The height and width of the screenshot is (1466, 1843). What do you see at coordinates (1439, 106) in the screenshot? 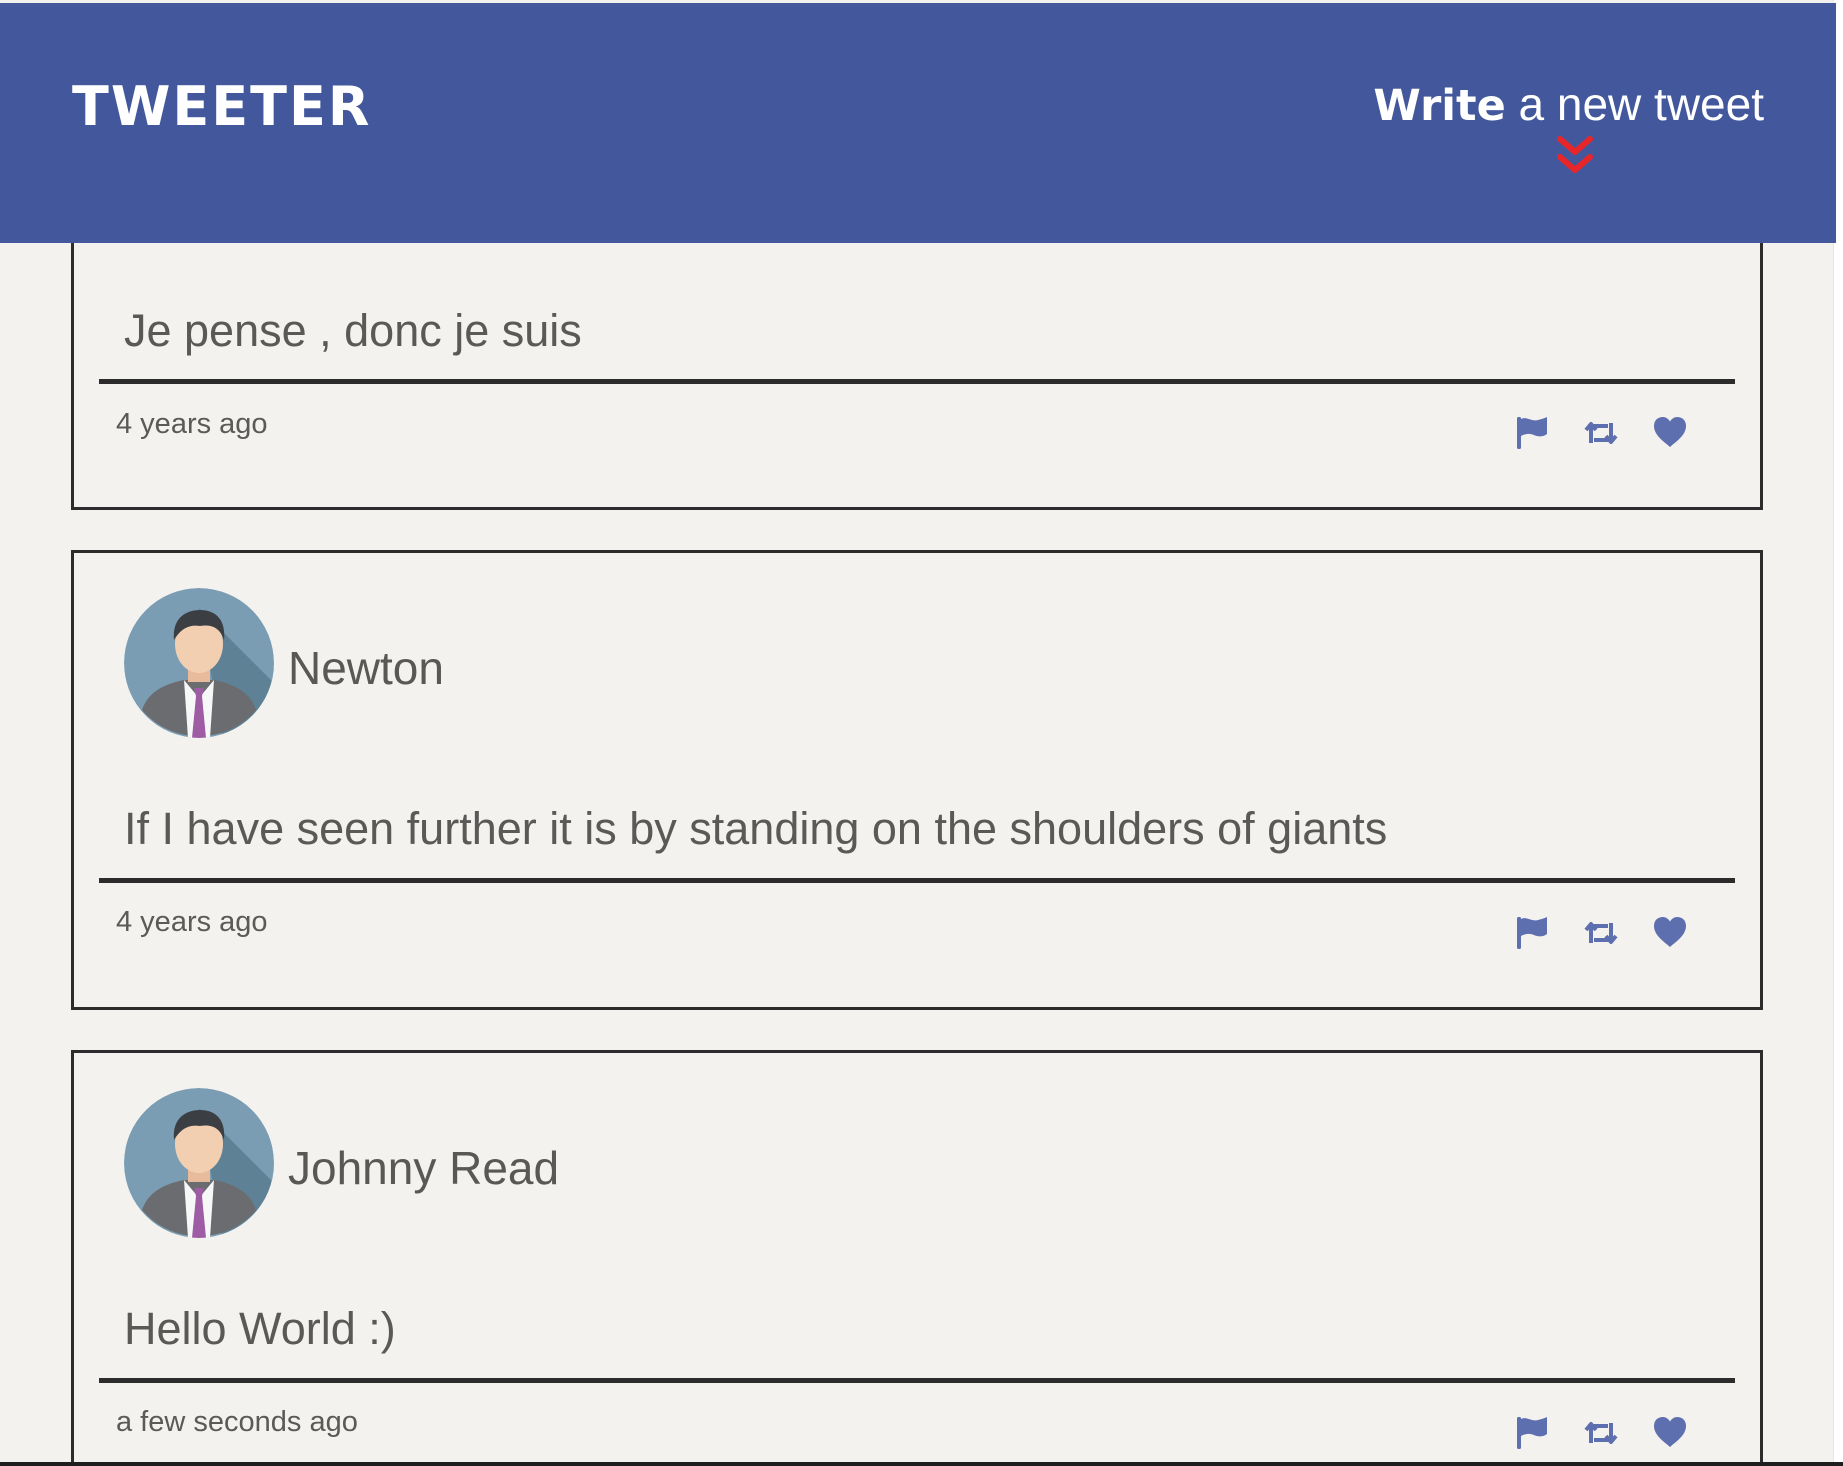
I see `compose-label-bold: Write` at bounding box center [1439, 106].